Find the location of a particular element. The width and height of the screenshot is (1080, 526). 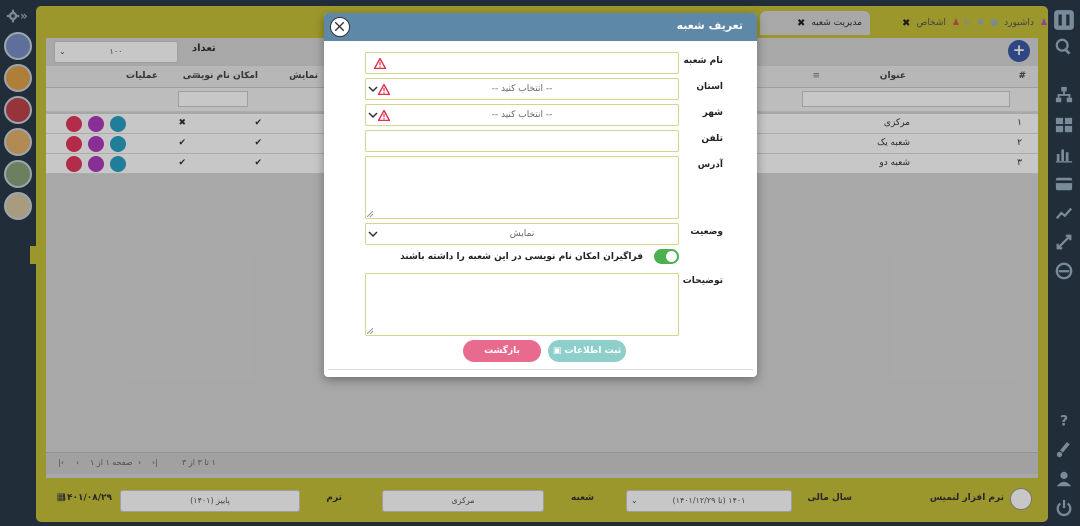

province-label: استان is located at coordinates (709, 87).